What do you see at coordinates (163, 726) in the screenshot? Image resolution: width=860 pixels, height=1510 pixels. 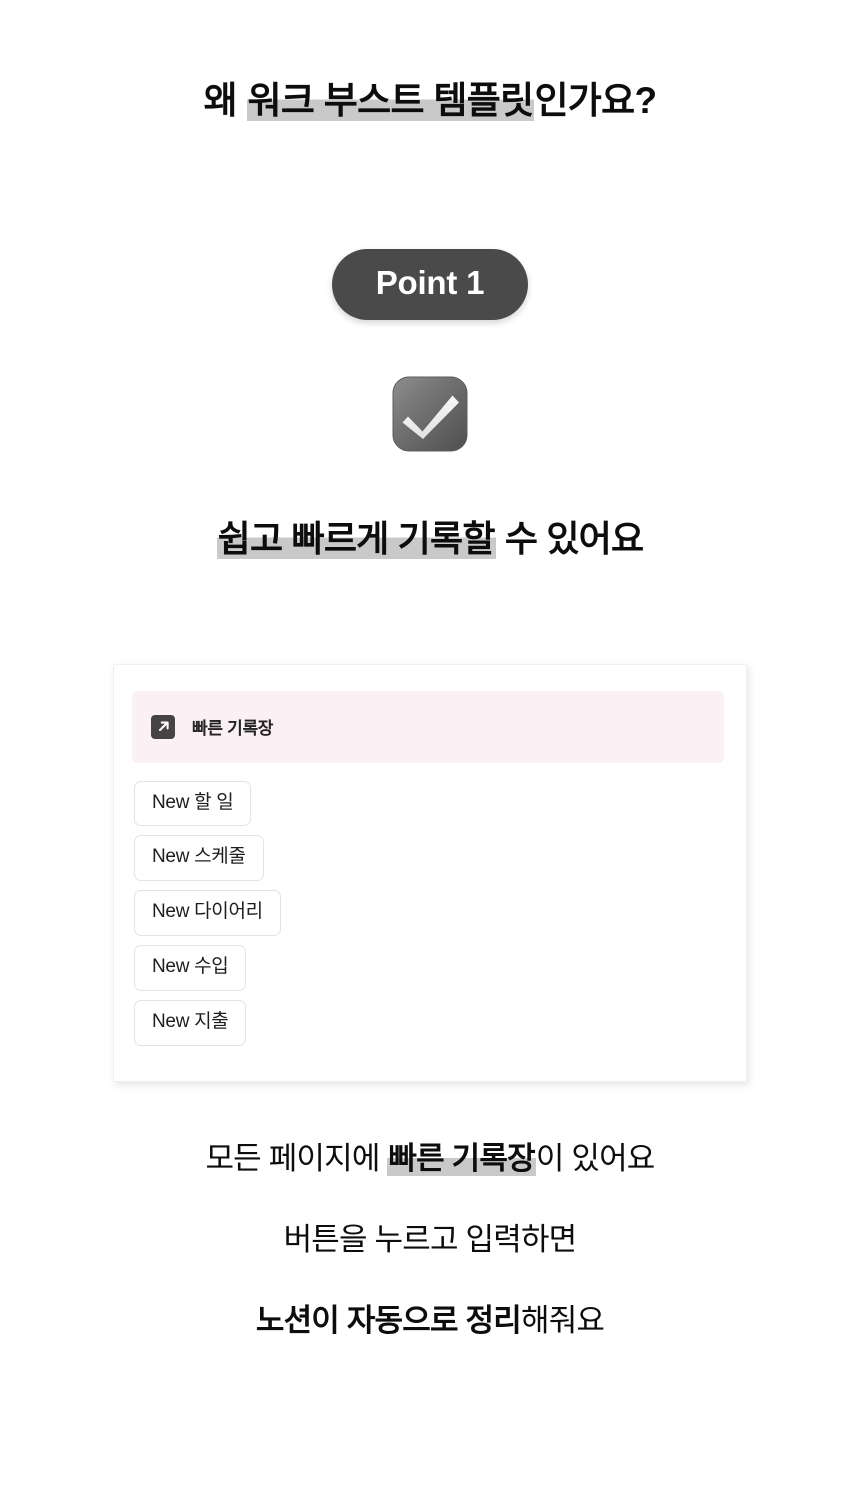 I see `arrow-up-right-icon` at bounding box center [163, 726].